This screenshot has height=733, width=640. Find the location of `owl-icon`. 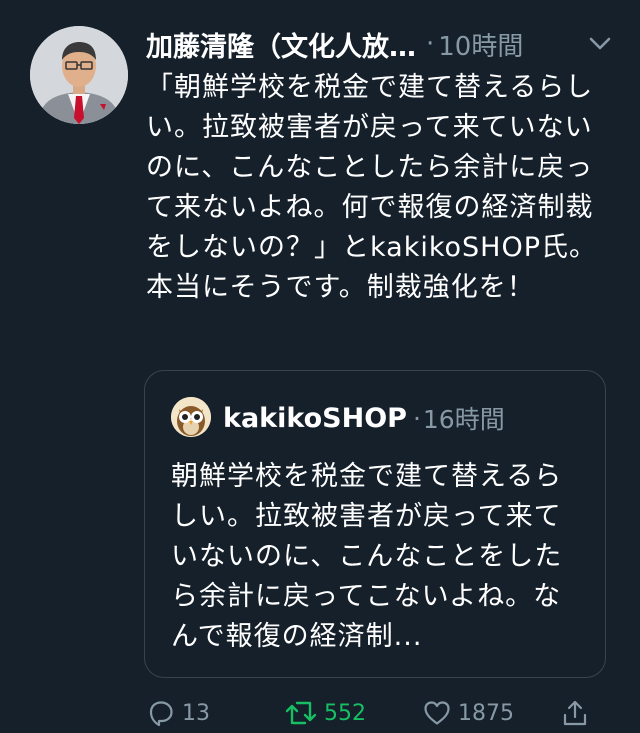

owl-icon is located at coordinates (191, 417).